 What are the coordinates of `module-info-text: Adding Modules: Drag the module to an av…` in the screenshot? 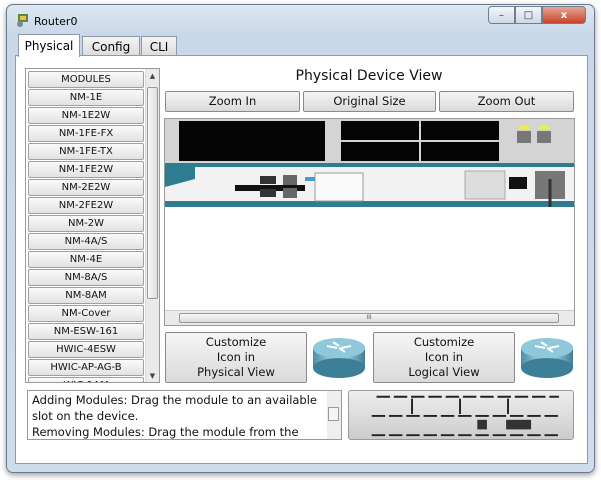 It's located at (184, 415).